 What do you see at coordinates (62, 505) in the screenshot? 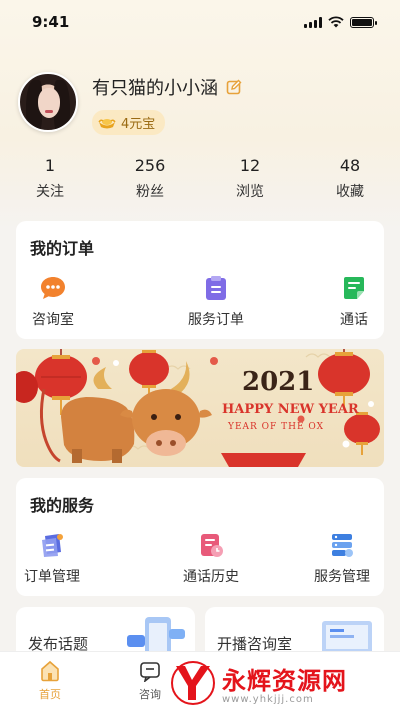
I see `services-title: 我的服务` at bounding box center [62, 505].